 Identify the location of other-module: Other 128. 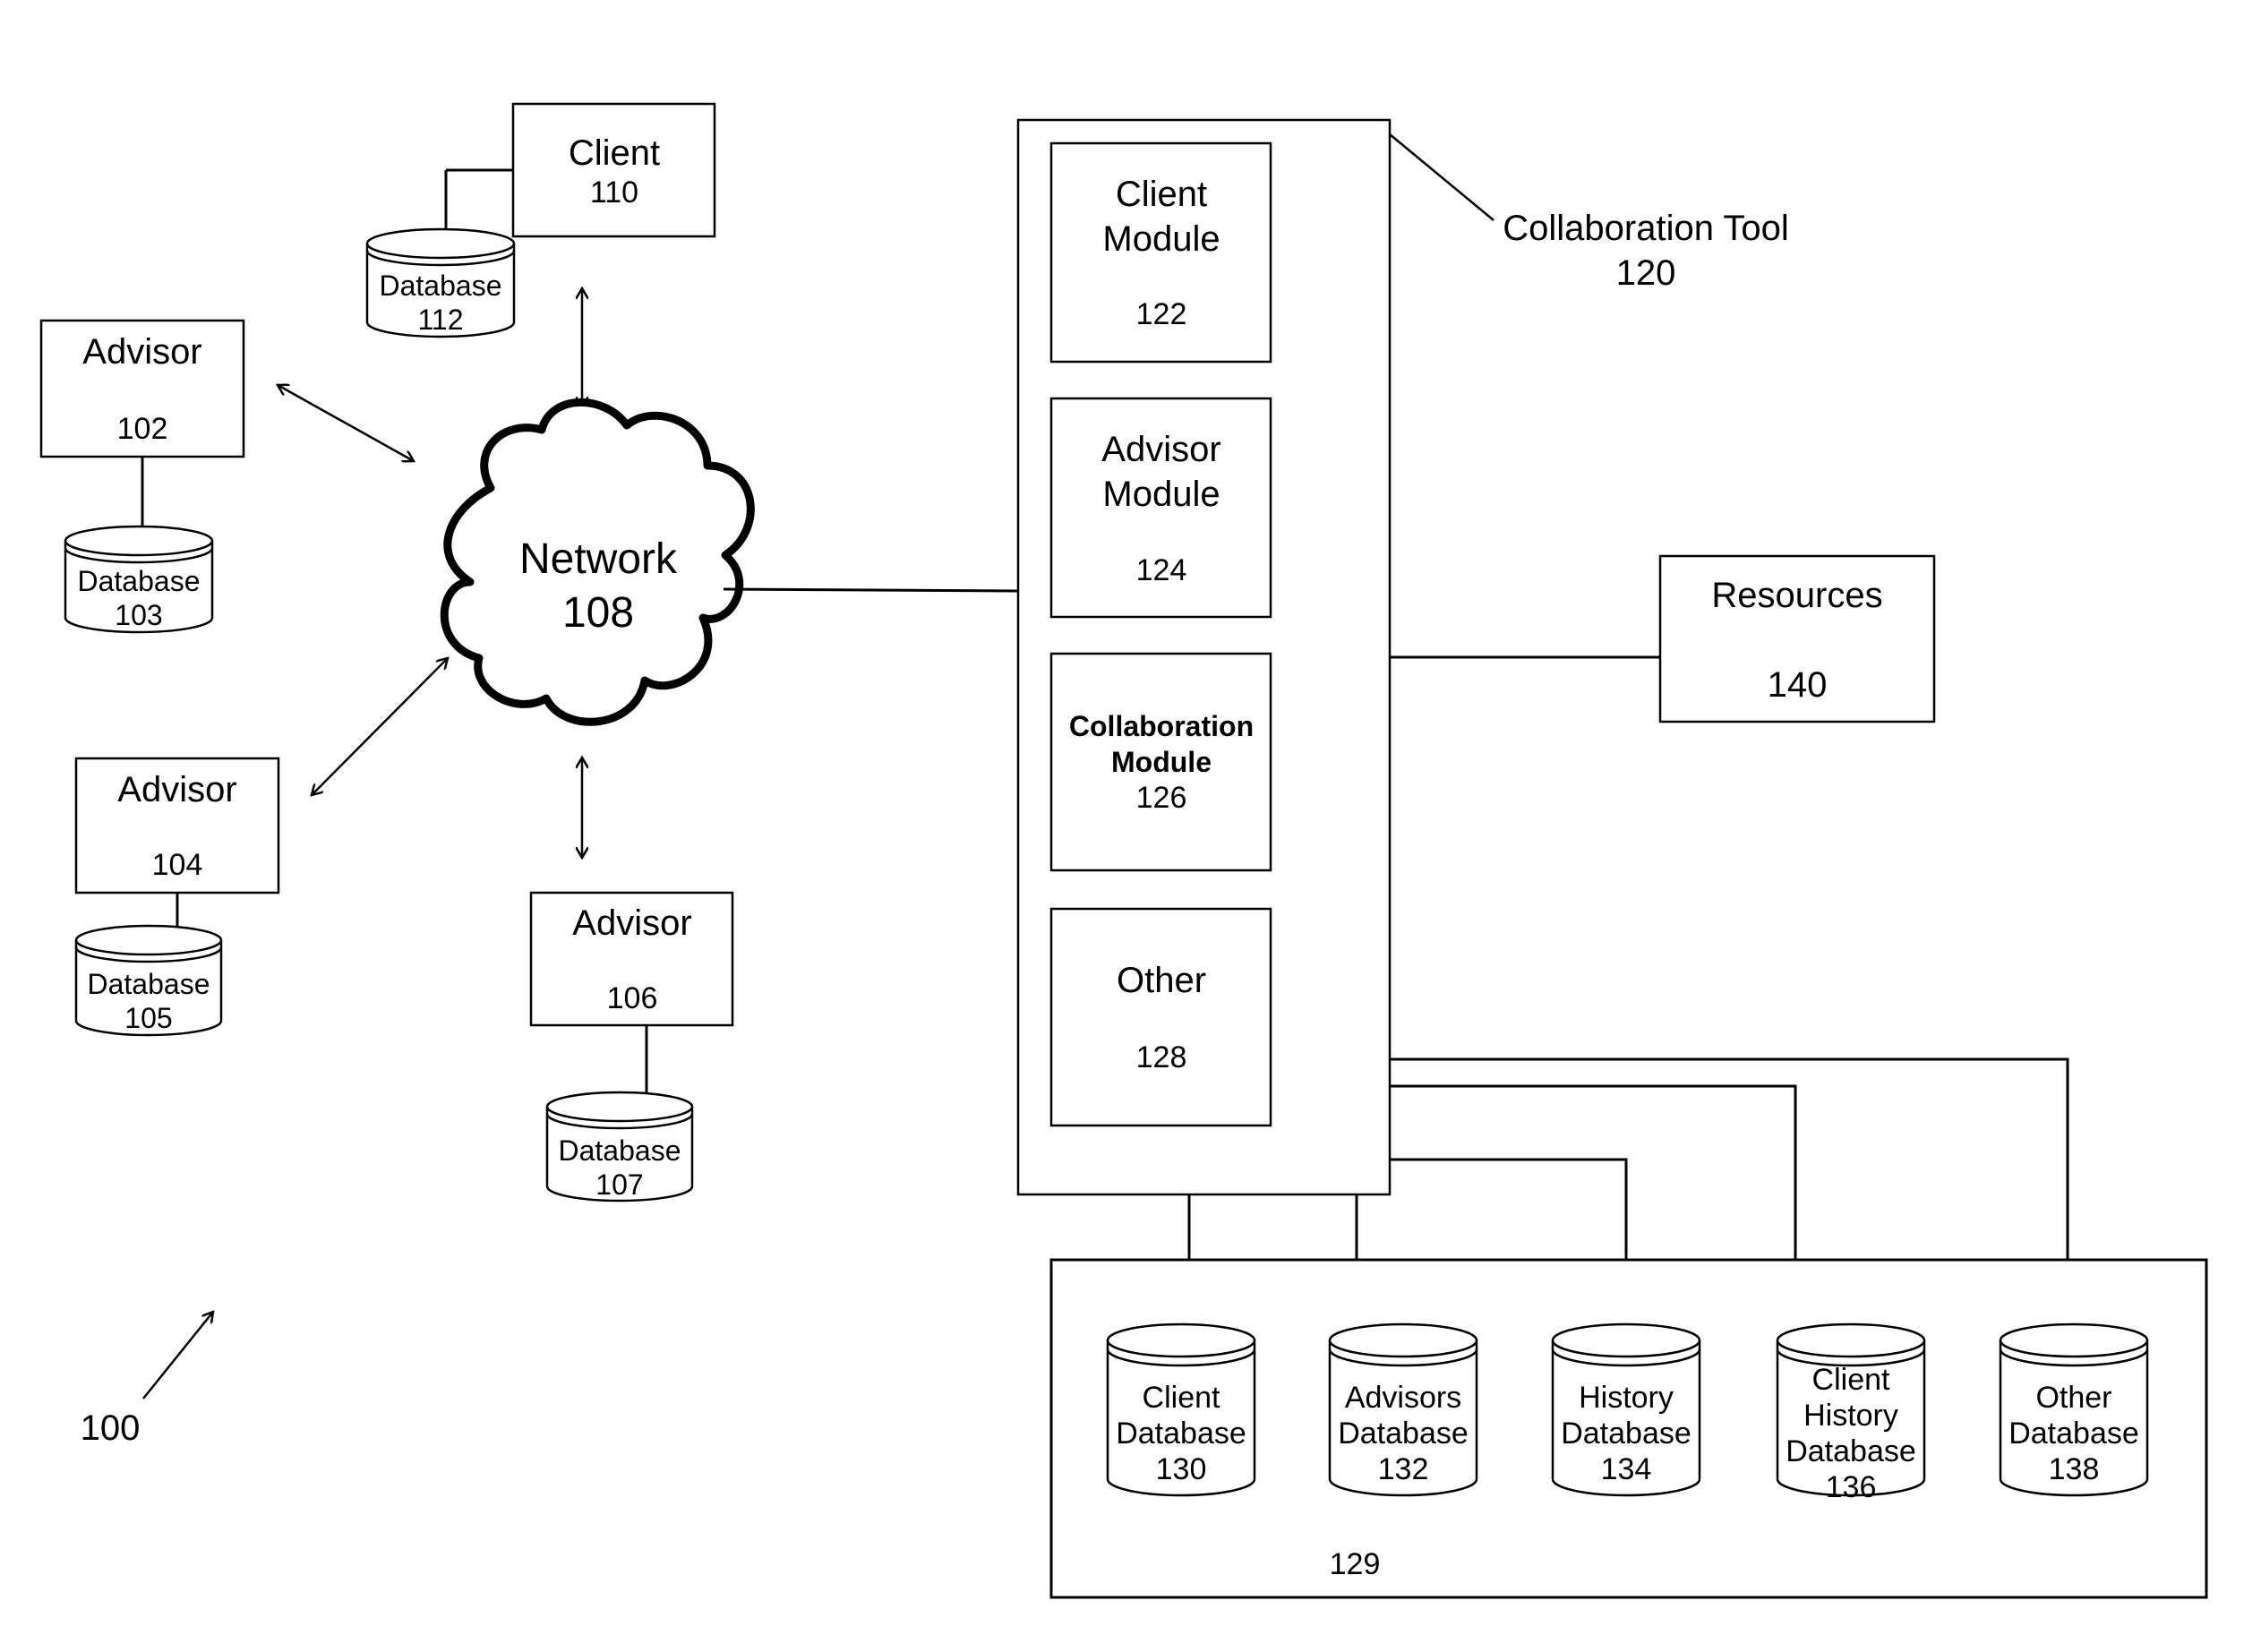
(1160, 1017).